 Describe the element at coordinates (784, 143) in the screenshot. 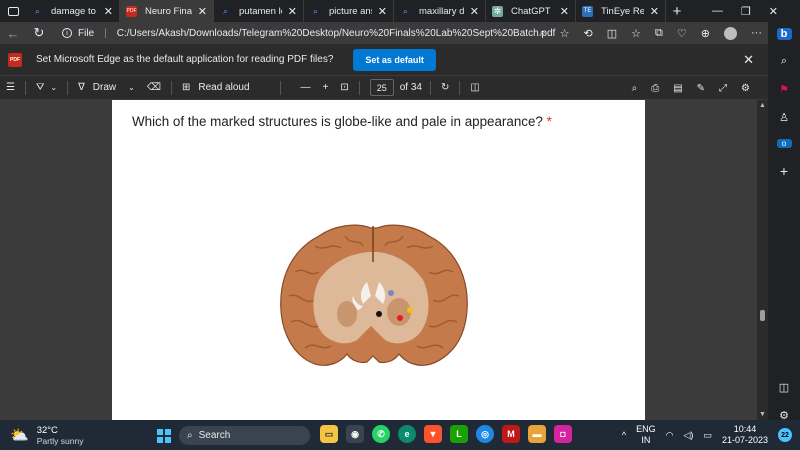

I see `outlook-icon: o` at that location.